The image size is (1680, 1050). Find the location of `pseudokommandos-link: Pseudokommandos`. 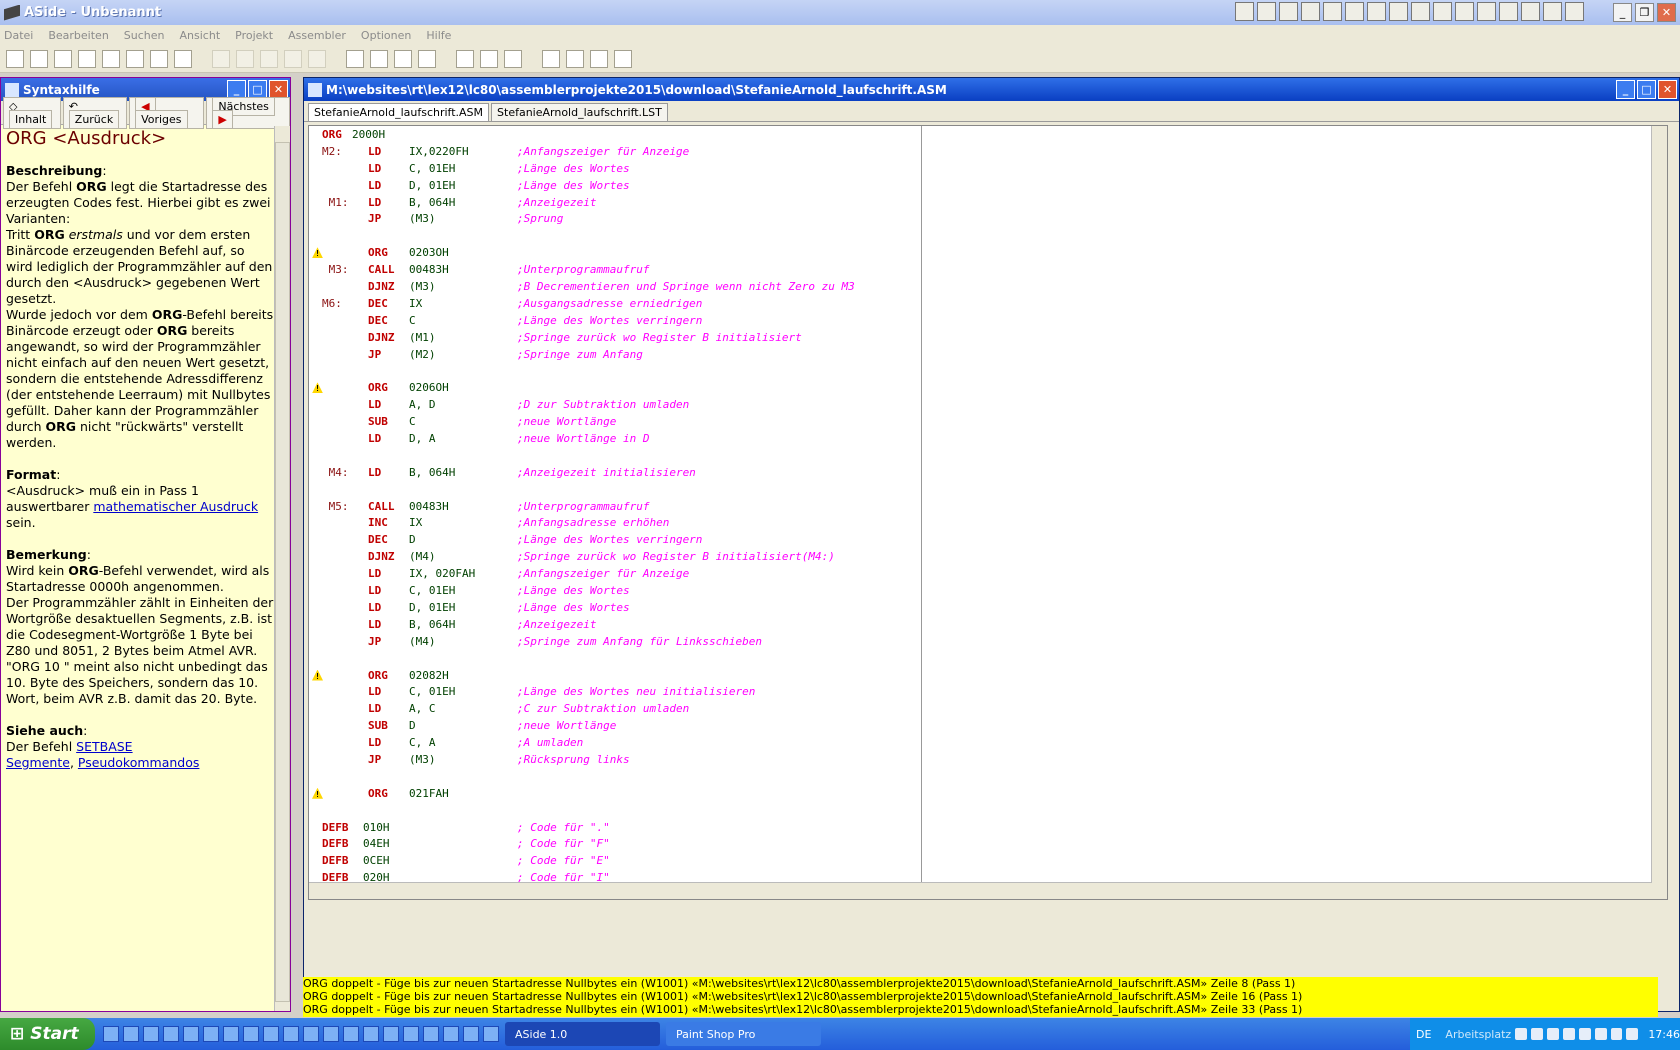

pseudokommandos-link: Pseudokommandos is located at coordinates (139, 762).